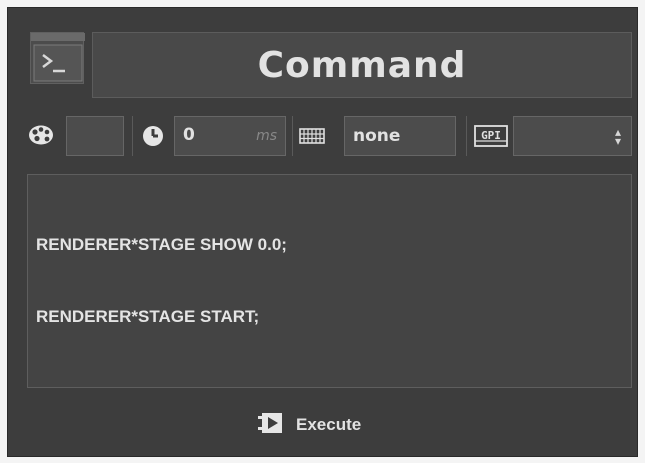 This screenshot has height=463, width=645. I want to click on gpi-icon: GPI, so click(491, 138).